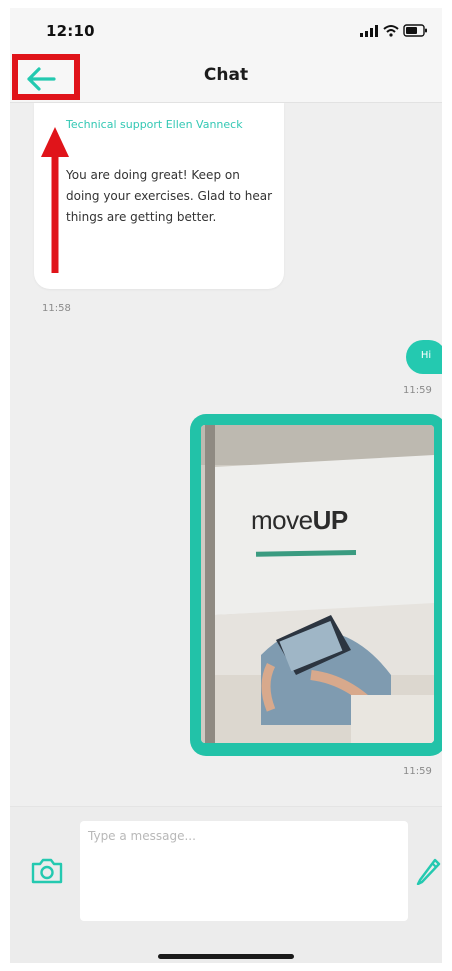 The width and height of the screenshot is (452, 971). Describe the element at coordinates (244, 871) in the screenshot. I see `message-input` at that location.